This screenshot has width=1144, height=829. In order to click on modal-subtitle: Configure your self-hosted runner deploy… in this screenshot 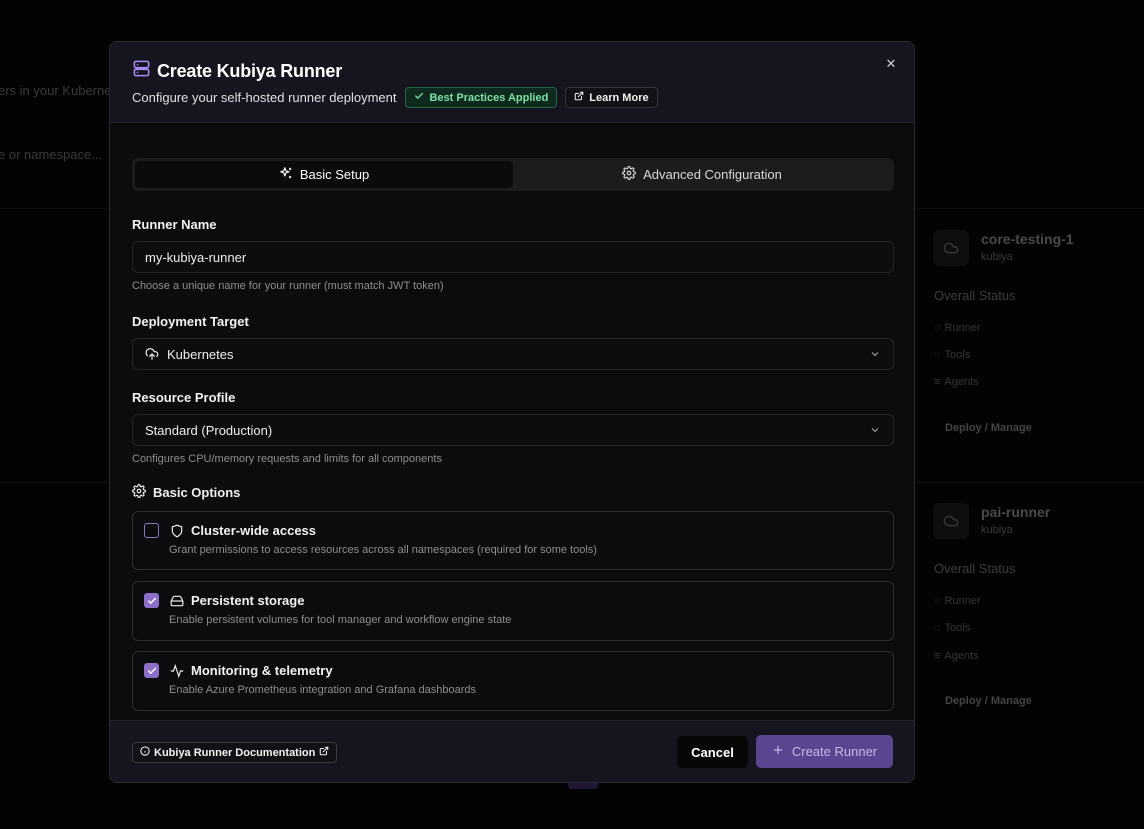, I will do `click(264, 97)`.